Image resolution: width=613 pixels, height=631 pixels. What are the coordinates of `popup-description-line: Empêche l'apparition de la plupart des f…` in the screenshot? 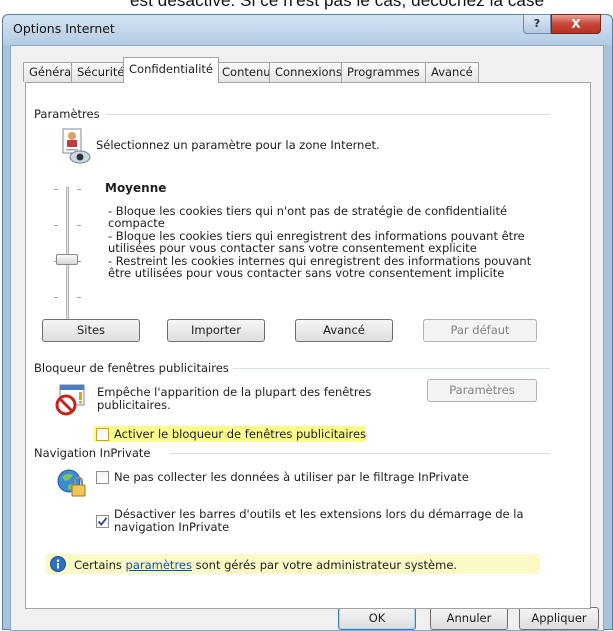 It's located at (234, 392).